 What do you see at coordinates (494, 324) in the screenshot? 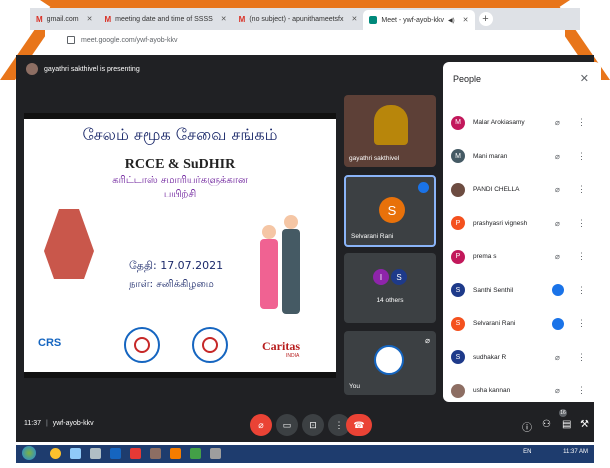
I see `participant-name: Selvarani Rani` at bounding box center [494, 324].